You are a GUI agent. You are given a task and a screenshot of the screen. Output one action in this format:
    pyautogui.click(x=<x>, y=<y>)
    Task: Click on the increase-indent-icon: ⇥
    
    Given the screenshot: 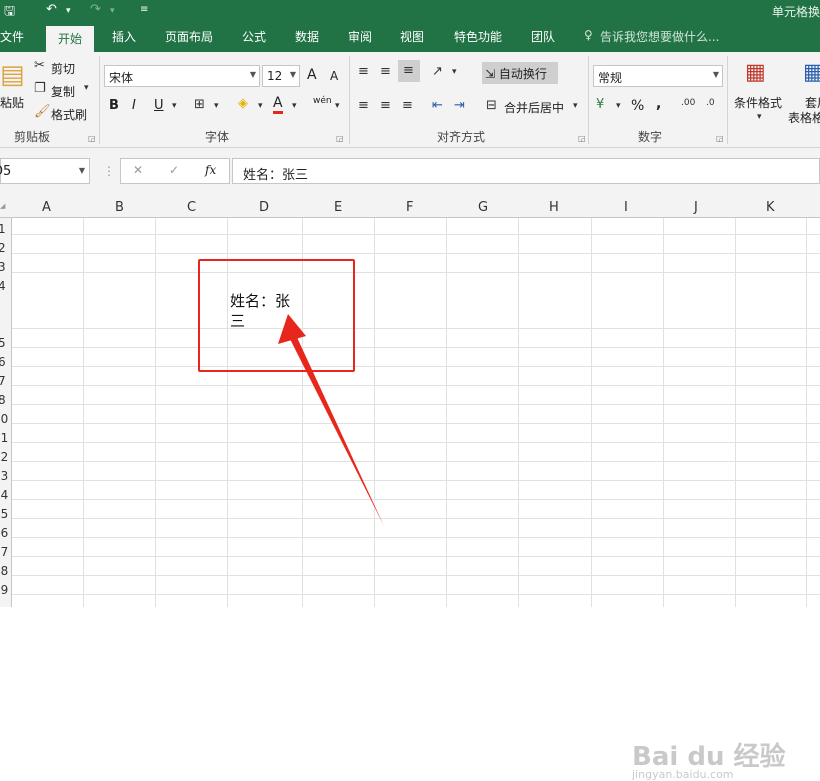 What is the action you would take?
    pyautogui.click(x=459, y=105)
    